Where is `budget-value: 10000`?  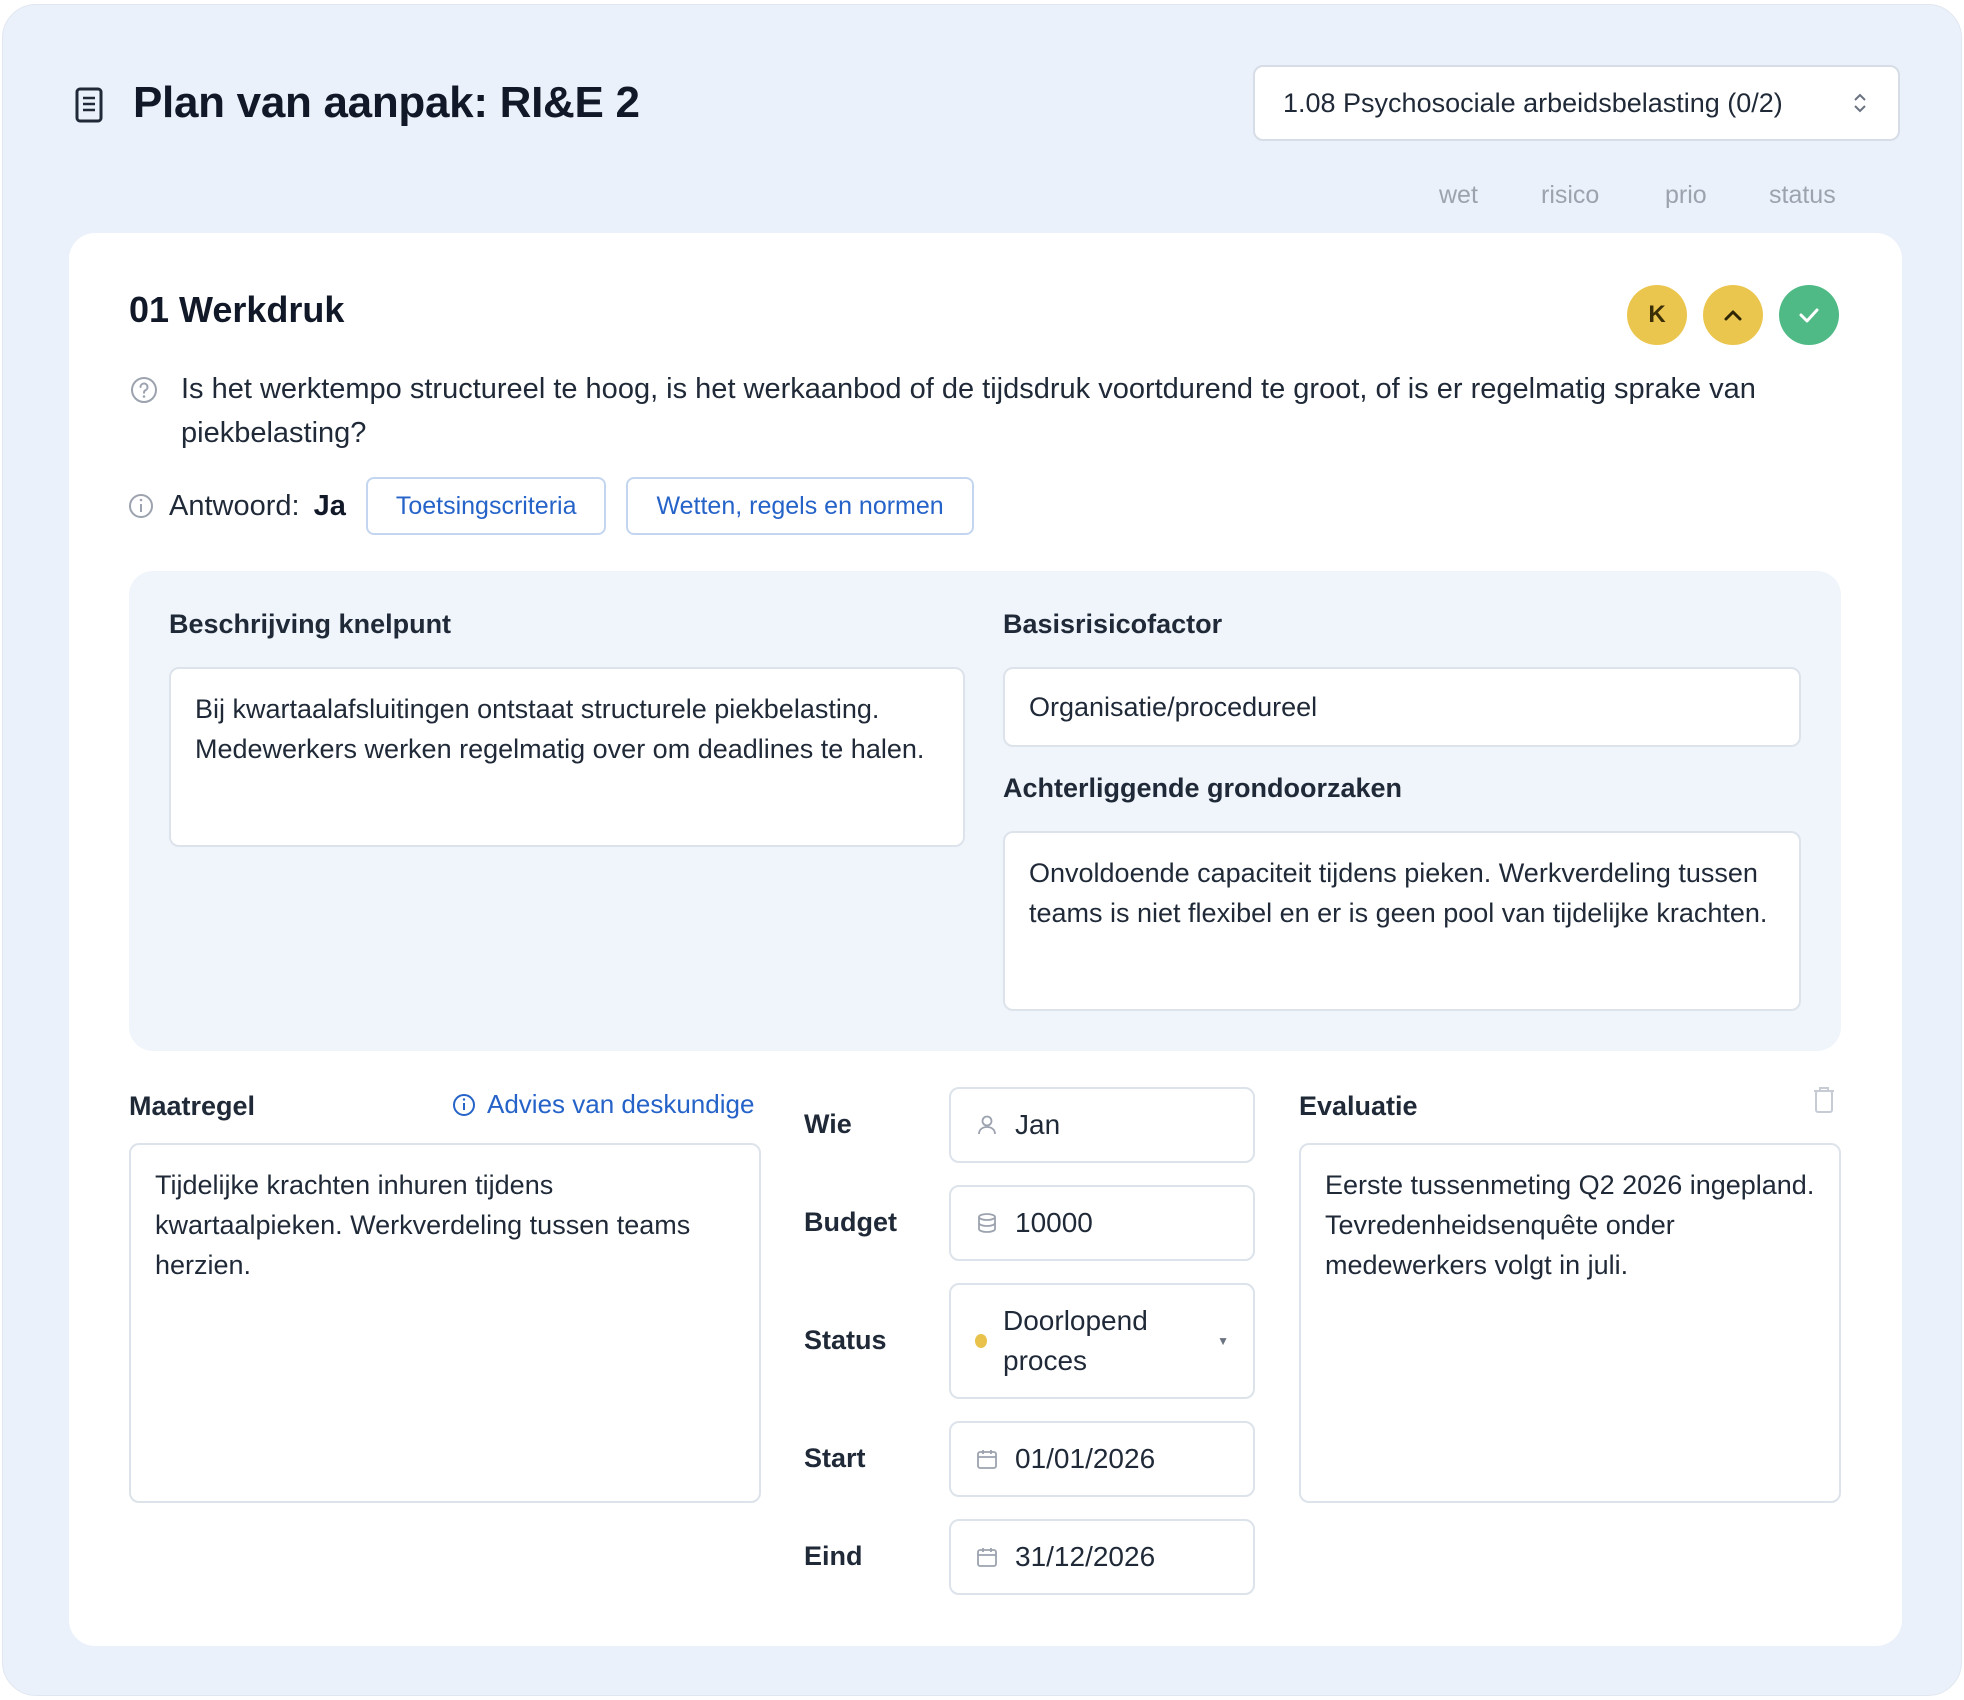 budget-value: 10000 is located at coordinates (1054, 1222).